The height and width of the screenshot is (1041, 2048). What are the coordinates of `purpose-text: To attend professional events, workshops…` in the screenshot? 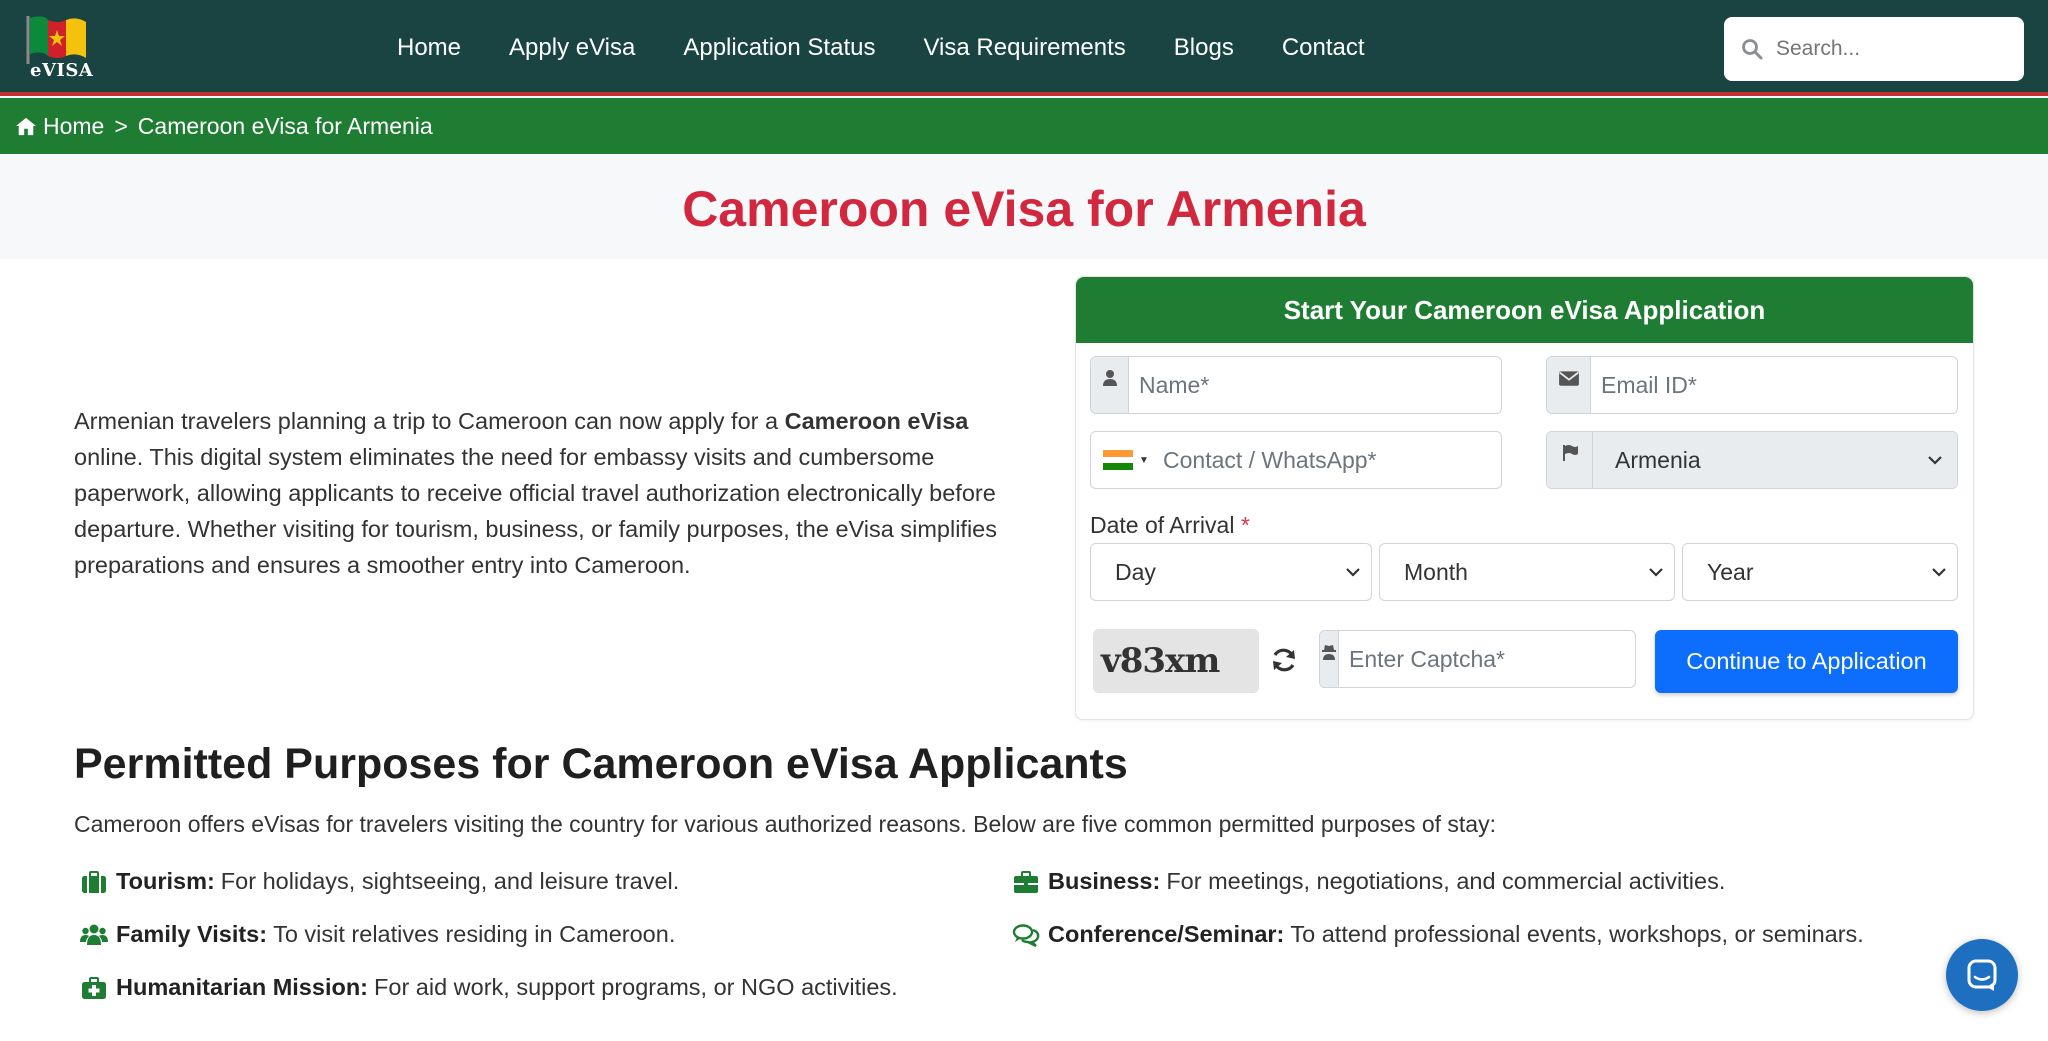 It's located at (1577, 934).